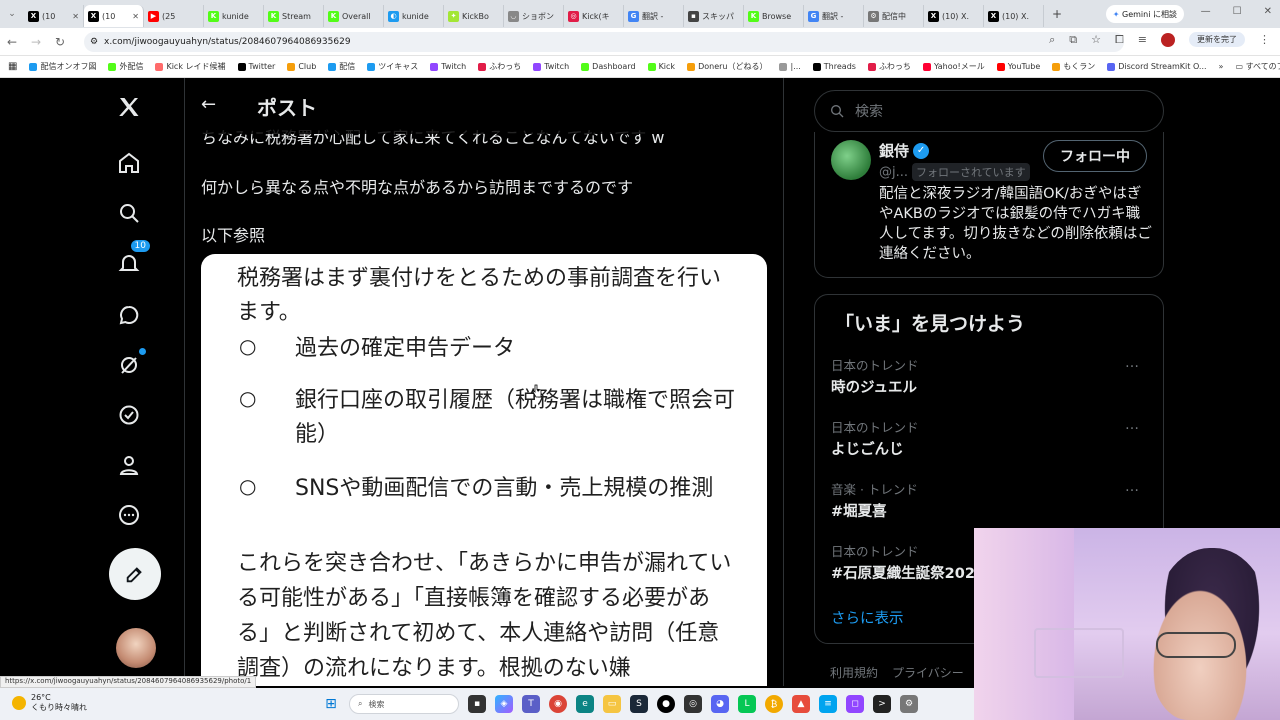  Describe the element at coordinates (477, 704) in the screenshot. I see `task-view-icon: ▪` at that location.